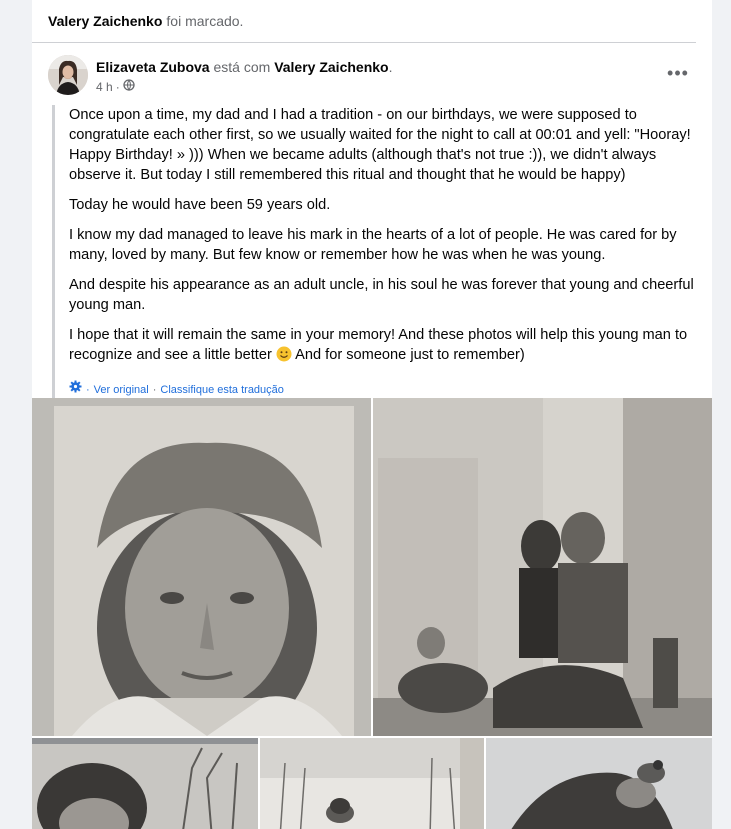  Describe the element at coordinates (364, 21) in the screenshot. I see `tagged-notice: Valery Zaichenko foi marcado.` at that location.